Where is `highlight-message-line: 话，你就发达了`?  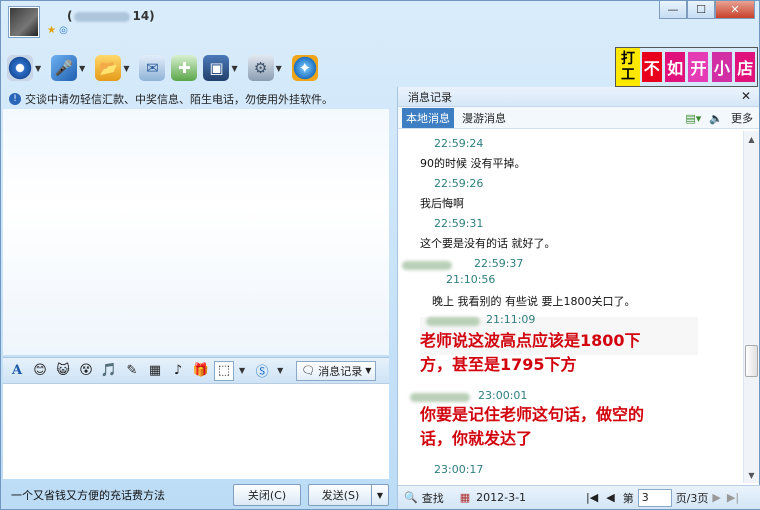 highlight-message-line: 话，你就发达了 is located at coordinates (476, 438).